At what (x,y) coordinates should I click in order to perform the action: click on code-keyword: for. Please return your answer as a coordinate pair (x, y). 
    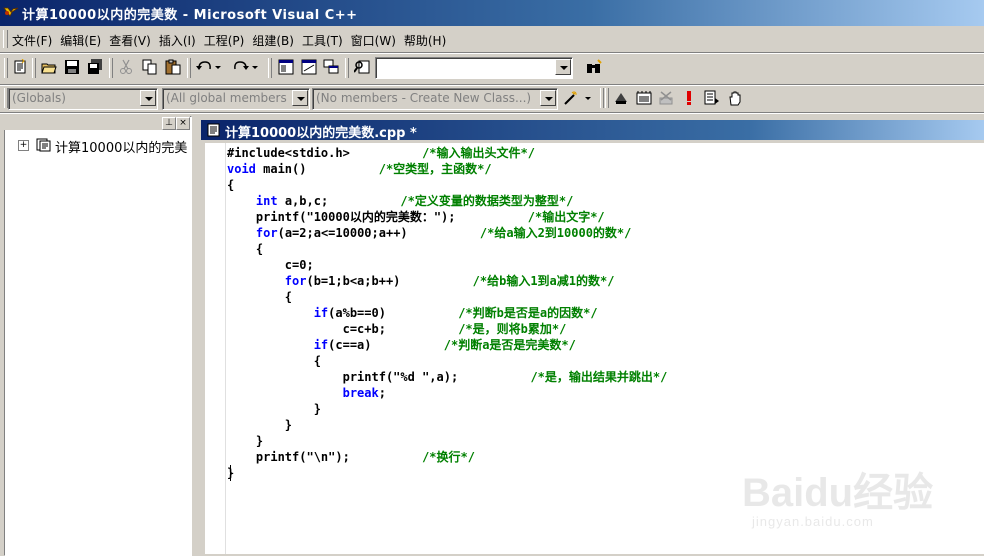
    Looking at the image, I should click on (266, 233).